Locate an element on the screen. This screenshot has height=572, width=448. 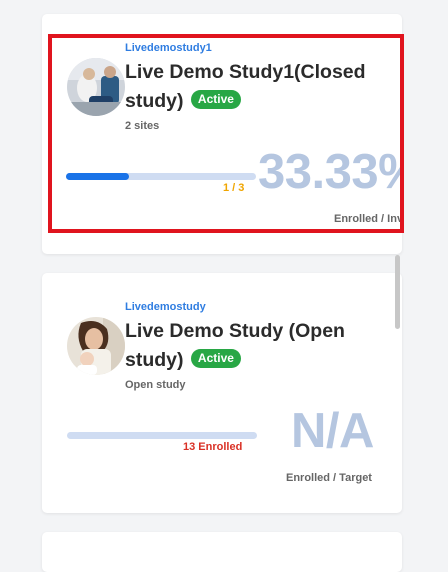
study-card is located at coordinates (222, 552).